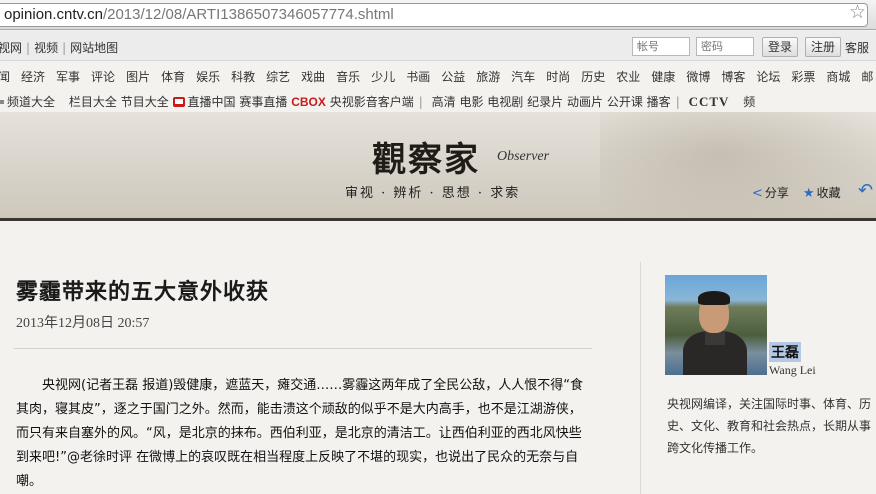 Image resolution: width=876 pixels, height=494 pixels. I want to click on nav-item: 经济, so click(33, 76).